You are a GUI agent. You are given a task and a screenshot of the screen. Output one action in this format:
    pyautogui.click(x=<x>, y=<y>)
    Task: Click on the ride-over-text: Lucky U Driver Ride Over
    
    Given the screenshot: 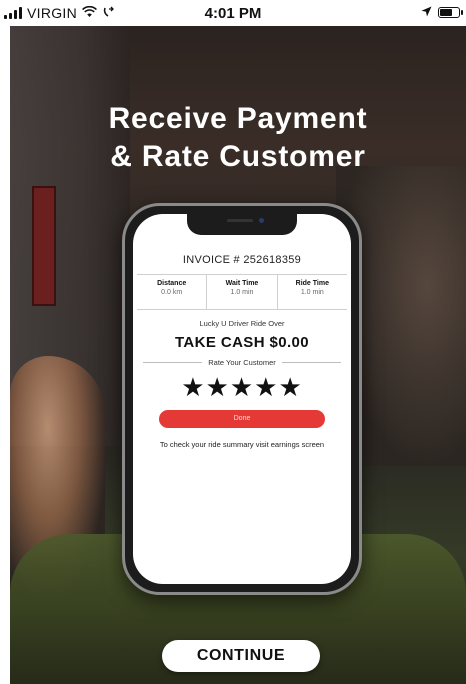 What is the action you would take?
    pyautogui.click(x=242, y=323)
    